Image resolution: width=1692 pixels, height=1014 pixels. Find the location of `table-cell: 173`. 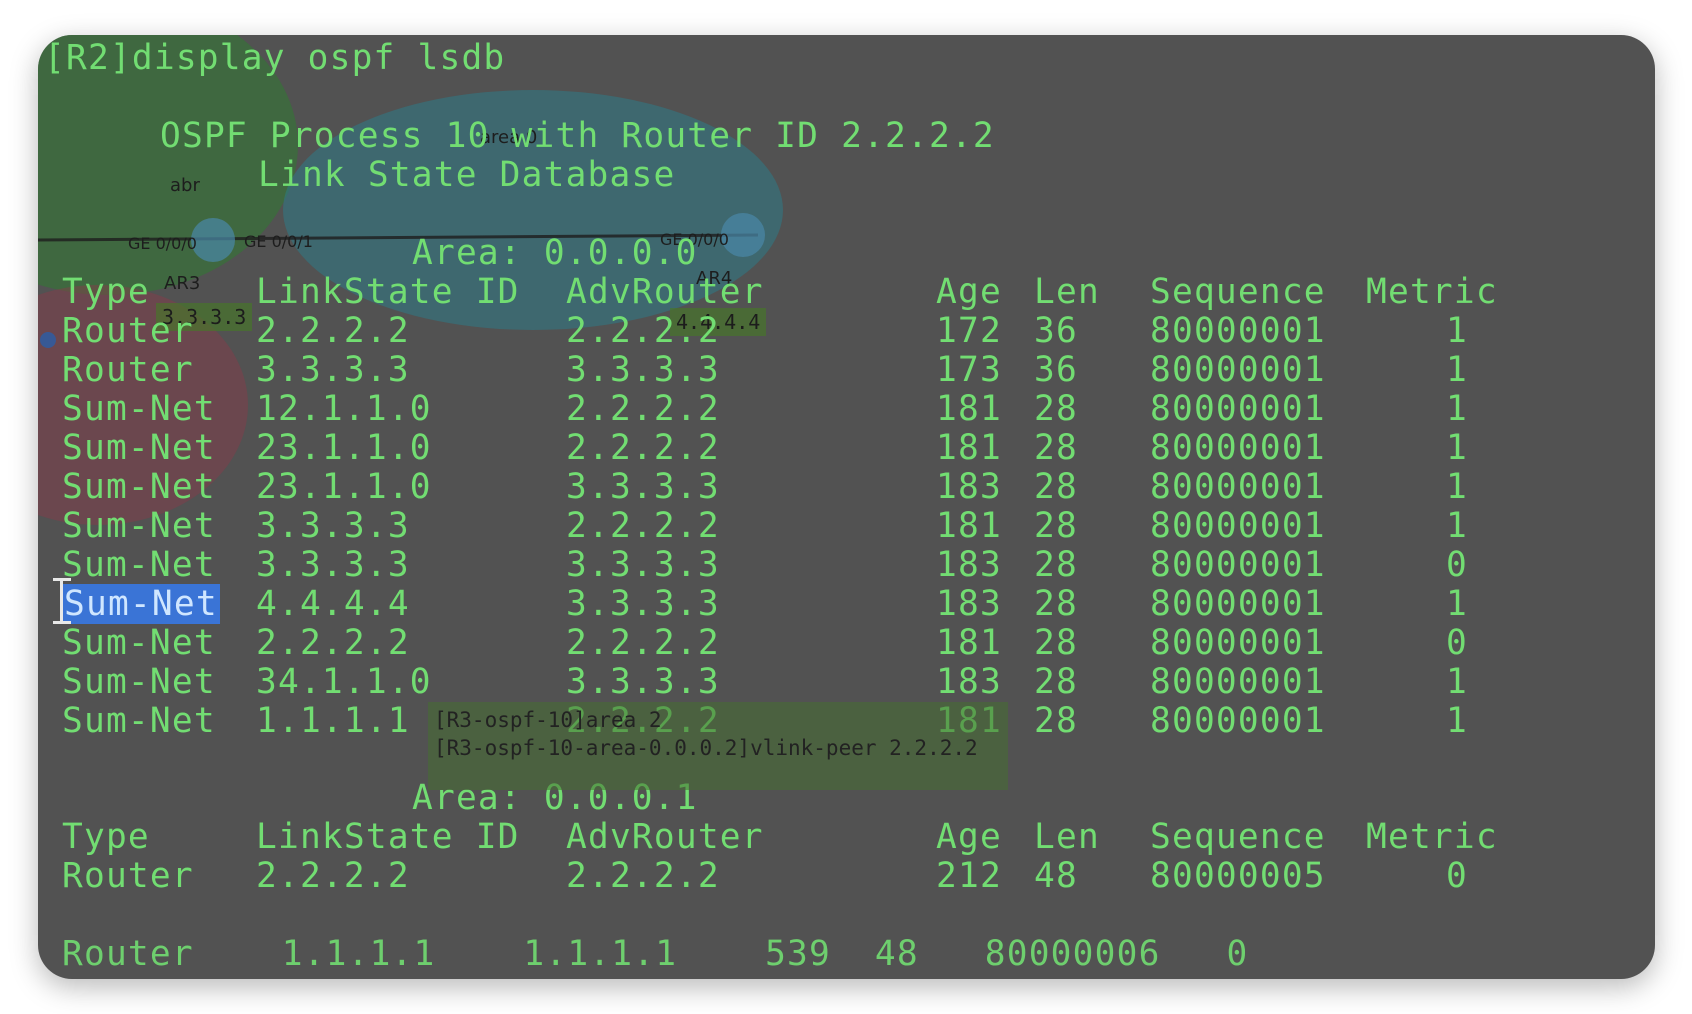

table-cell: 173 is located at coordinates (969, 370).